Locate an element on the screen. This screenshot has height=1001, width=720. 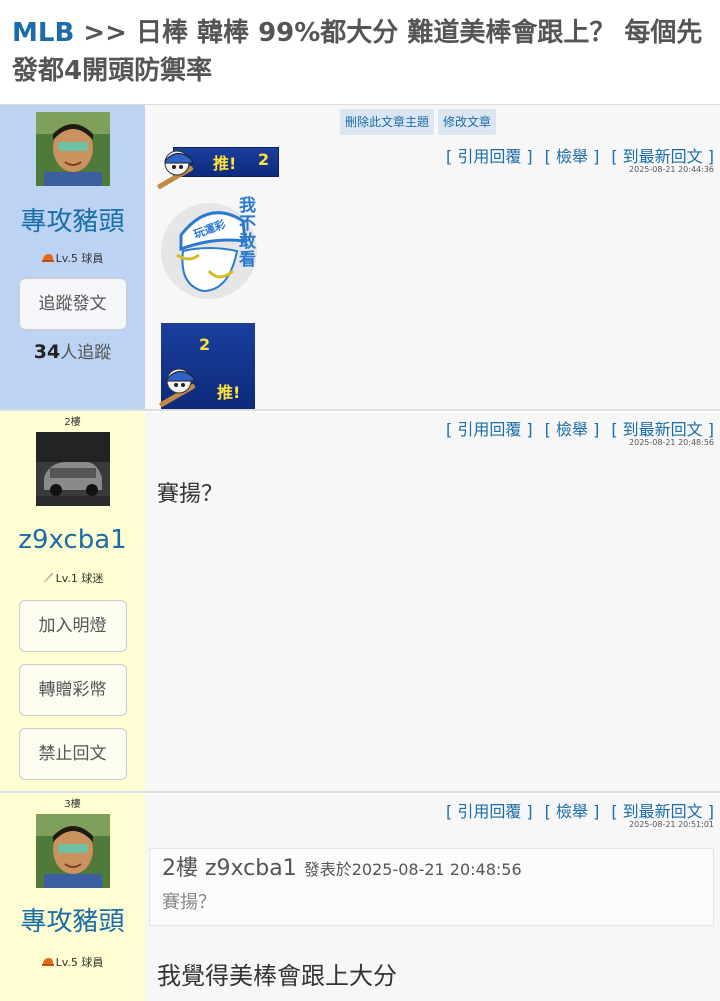
push-count: 2 is located at coordinates (264, 159).